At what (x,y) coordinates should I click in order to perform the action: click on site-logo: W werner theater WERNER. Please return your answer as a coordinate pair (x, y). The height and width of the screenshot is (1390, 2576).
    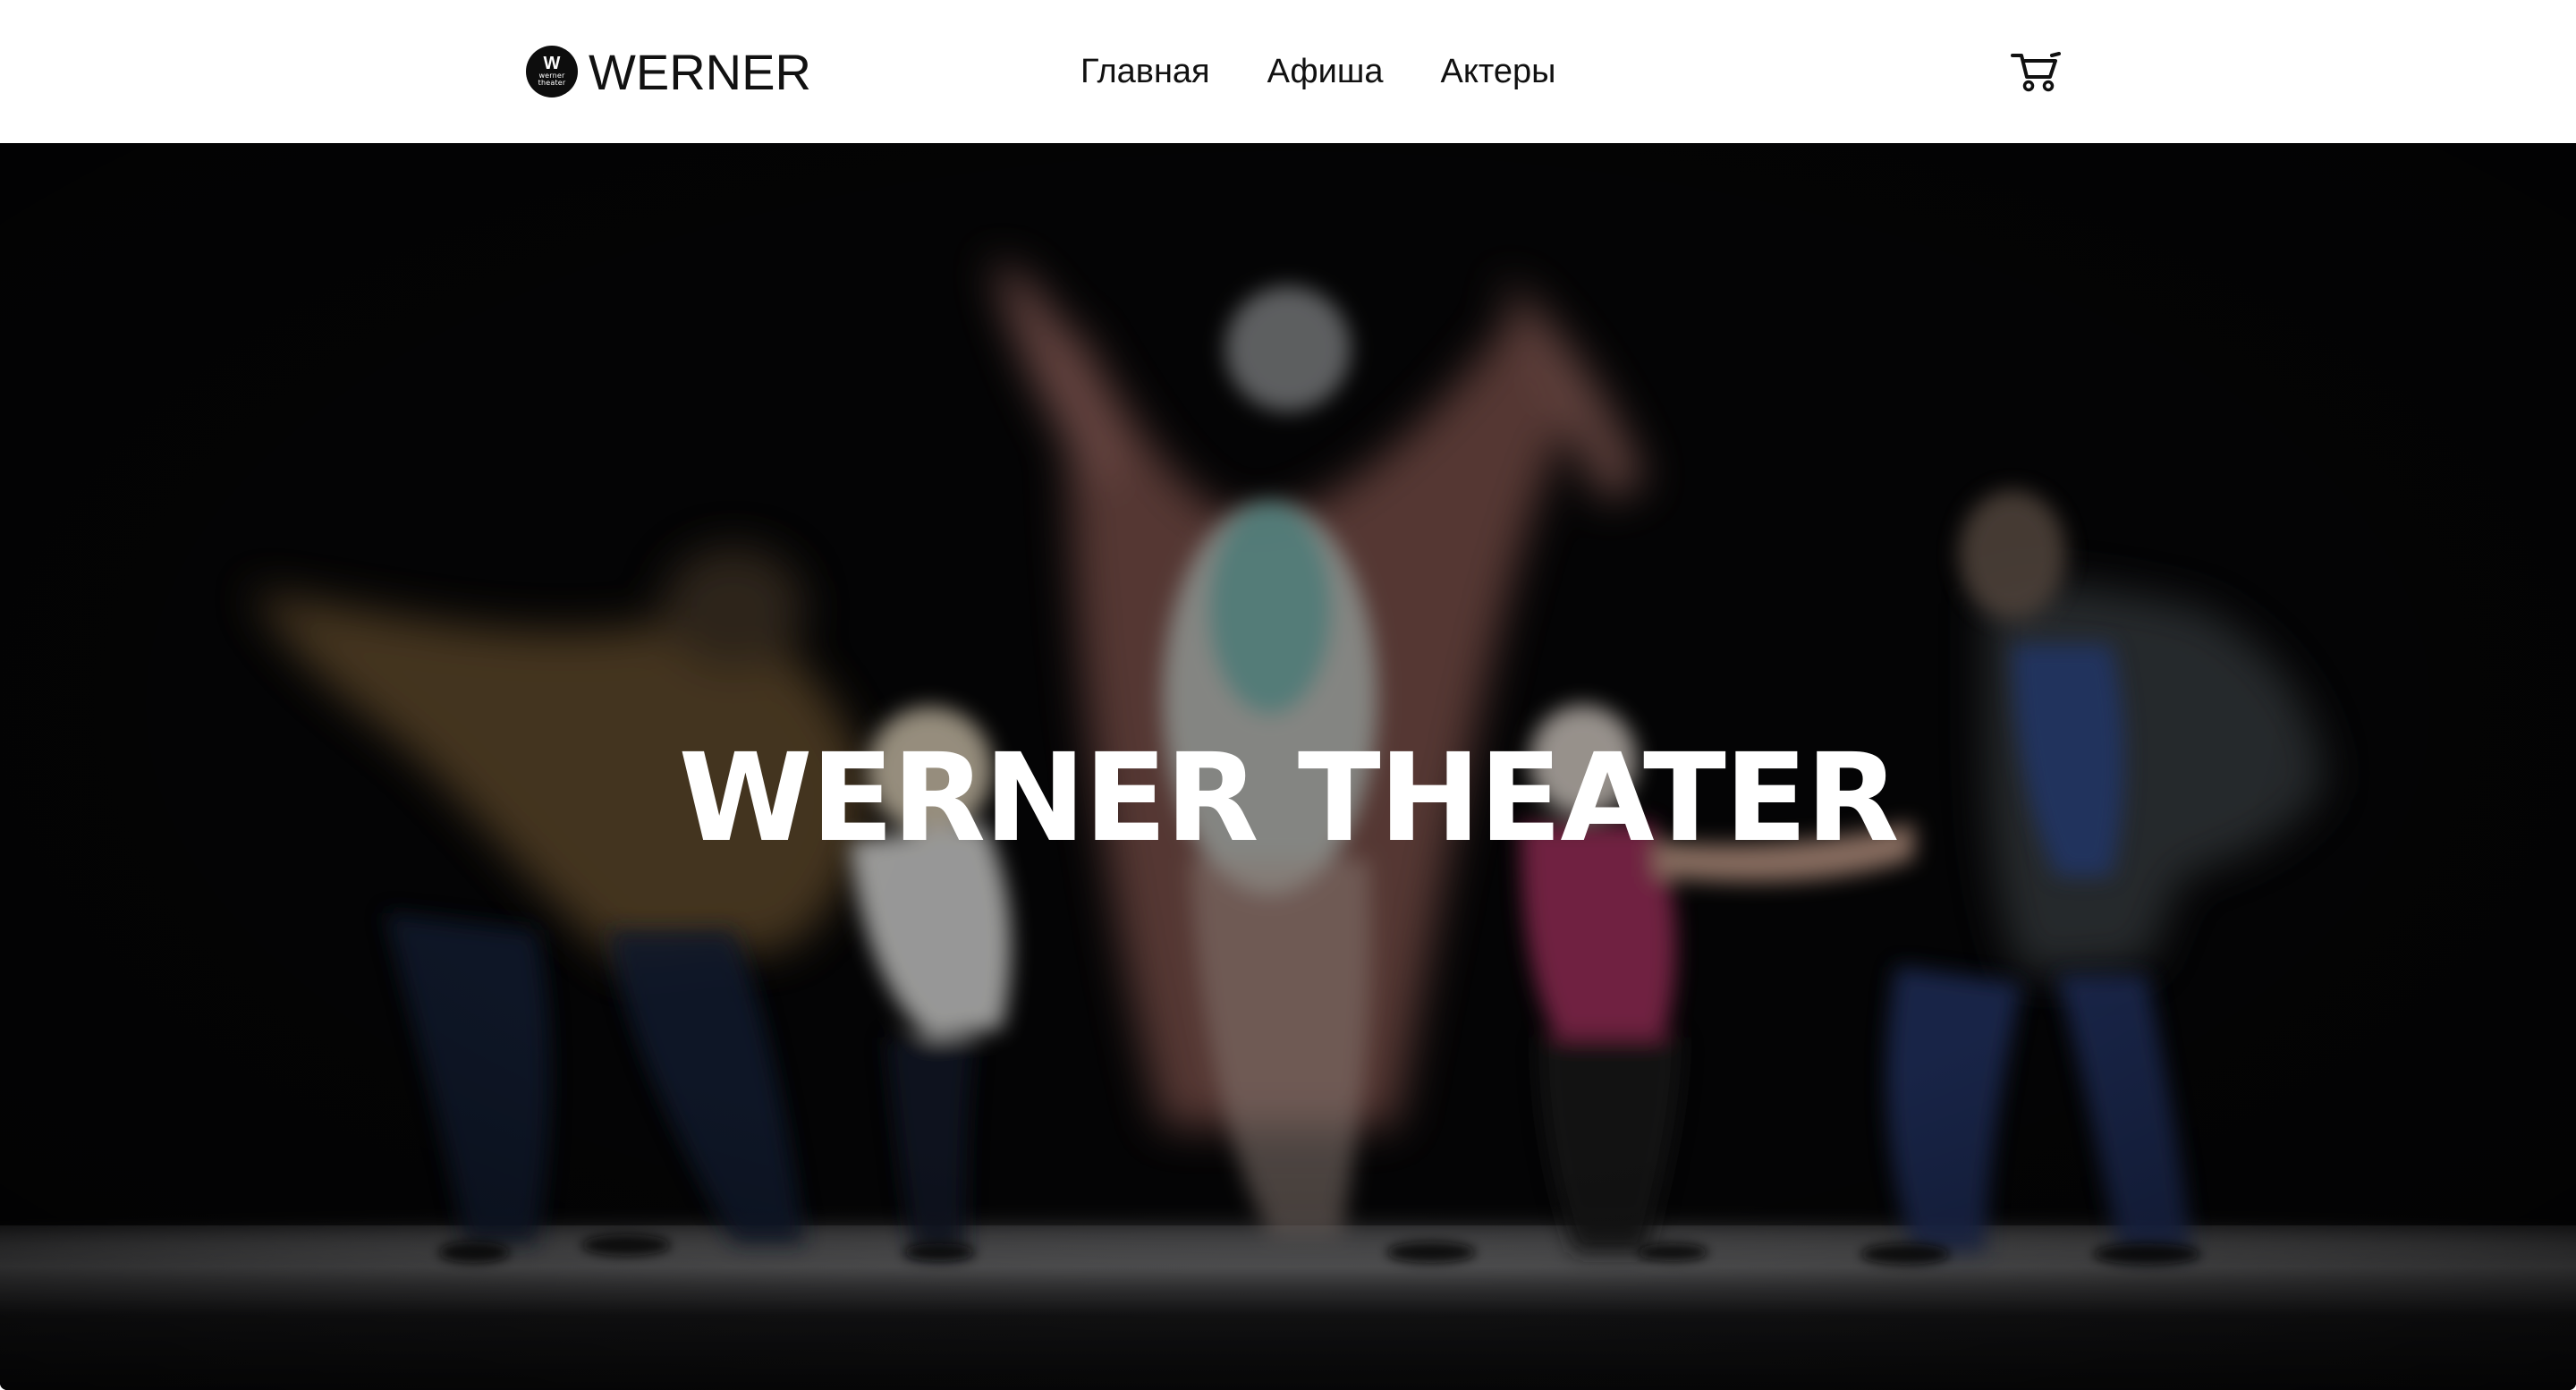
    Looking at the image, I should click on (668, 72).